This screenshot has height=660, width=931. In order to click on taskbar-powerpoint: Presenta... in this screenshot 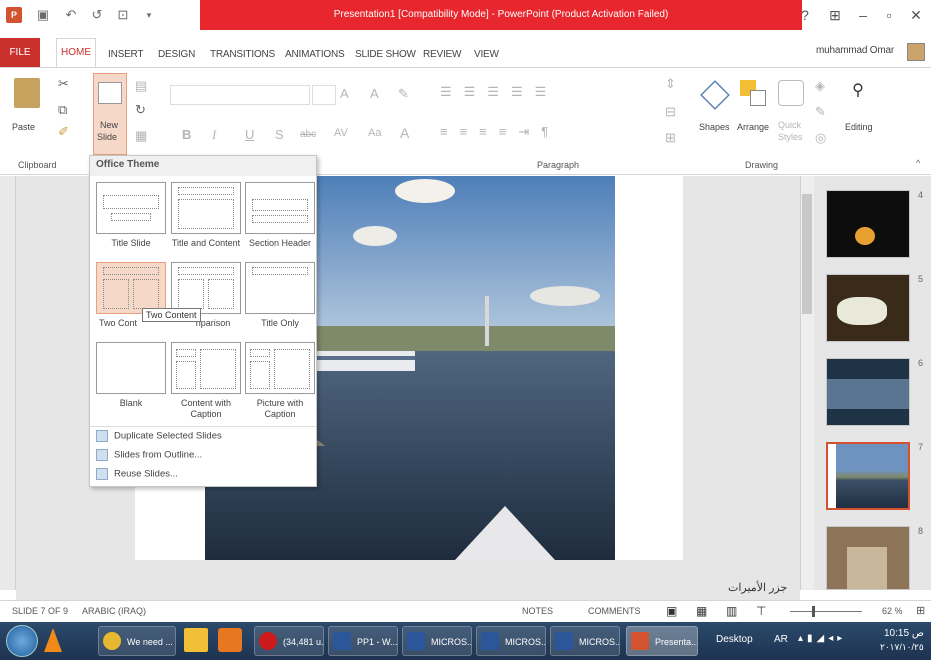, I will do `click(662, 641)`.